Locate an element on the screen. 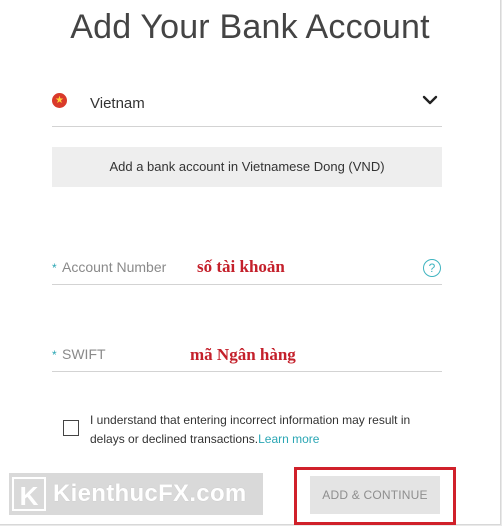 The image size is (502, 526). swift-annotation: mã Ngân hàng is located at coordinates (243, 354).